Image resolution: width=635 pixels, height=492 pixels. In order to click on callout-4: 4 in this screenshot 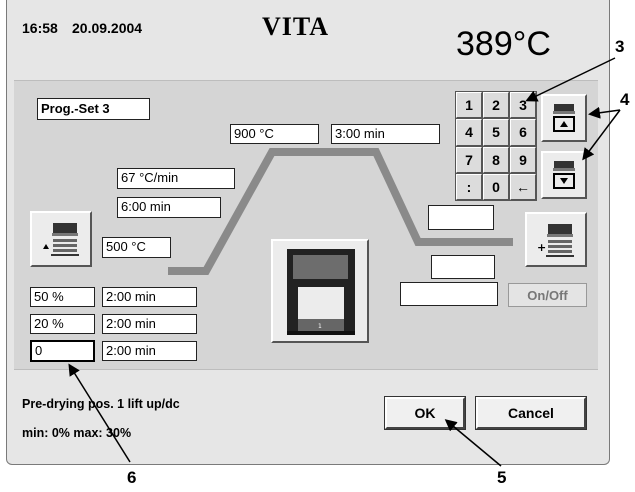, I will do `click(625, 99)`.